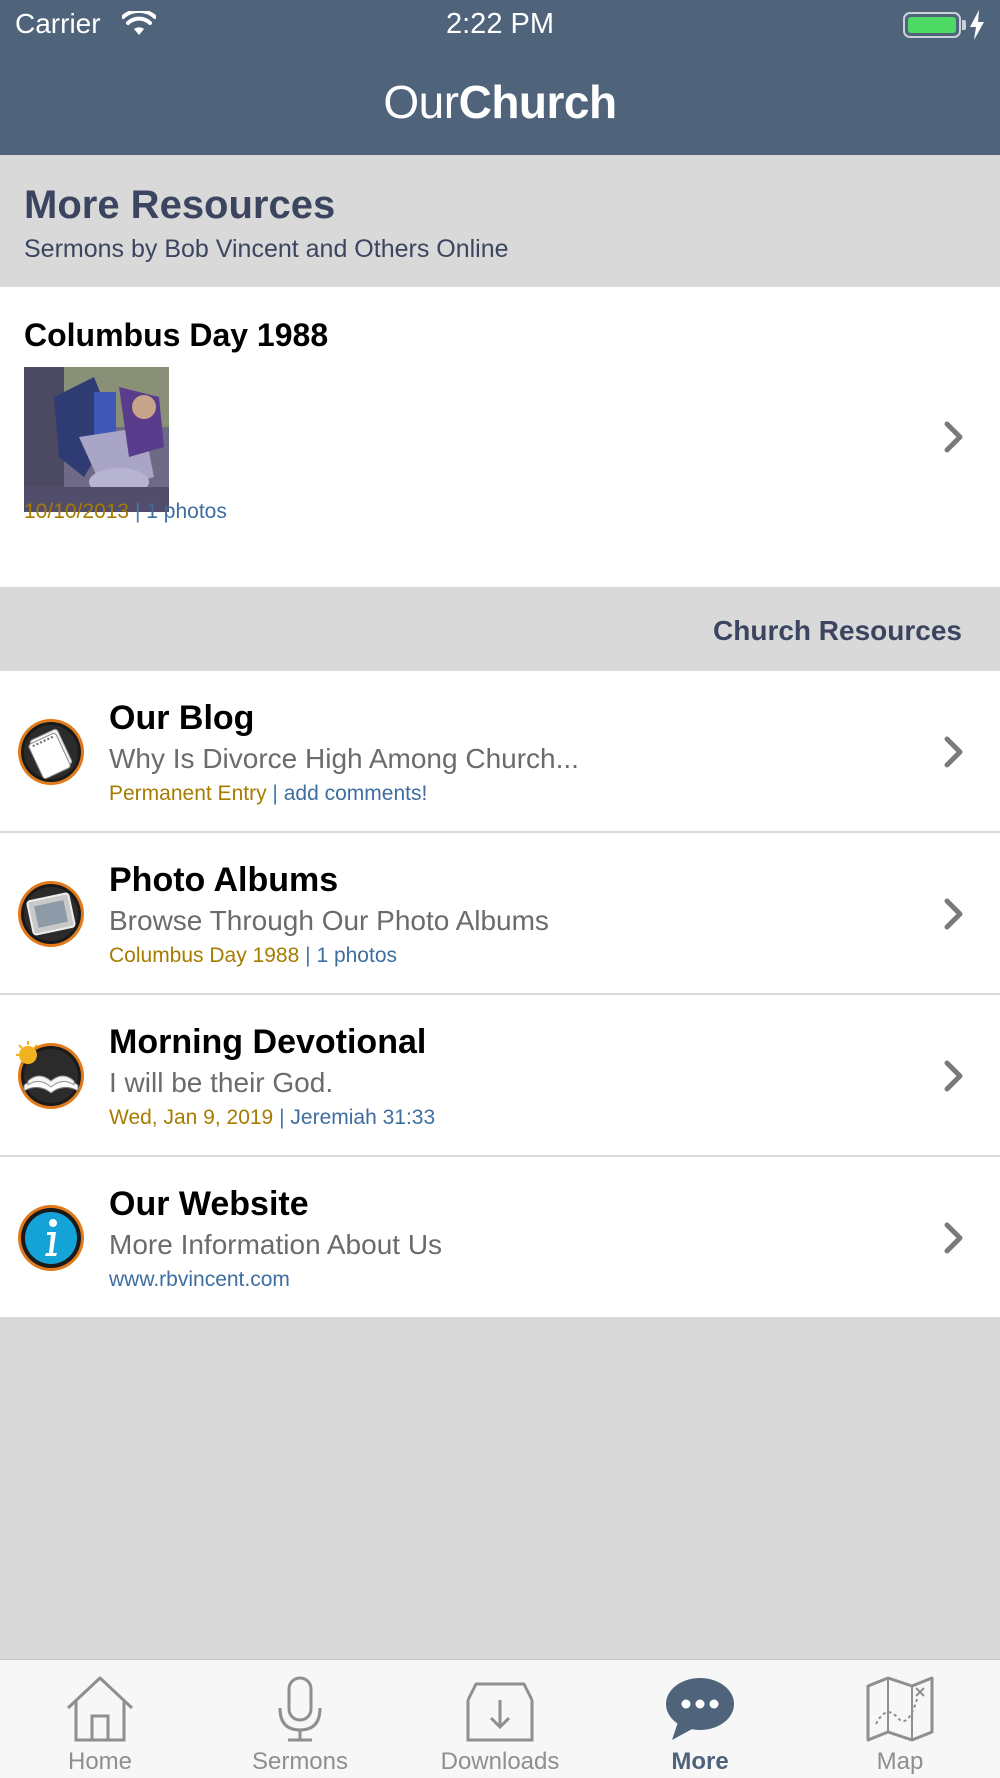  I want to click on featured-album-meta: 10/10/2013 | 1 photos, so click(125, 512).